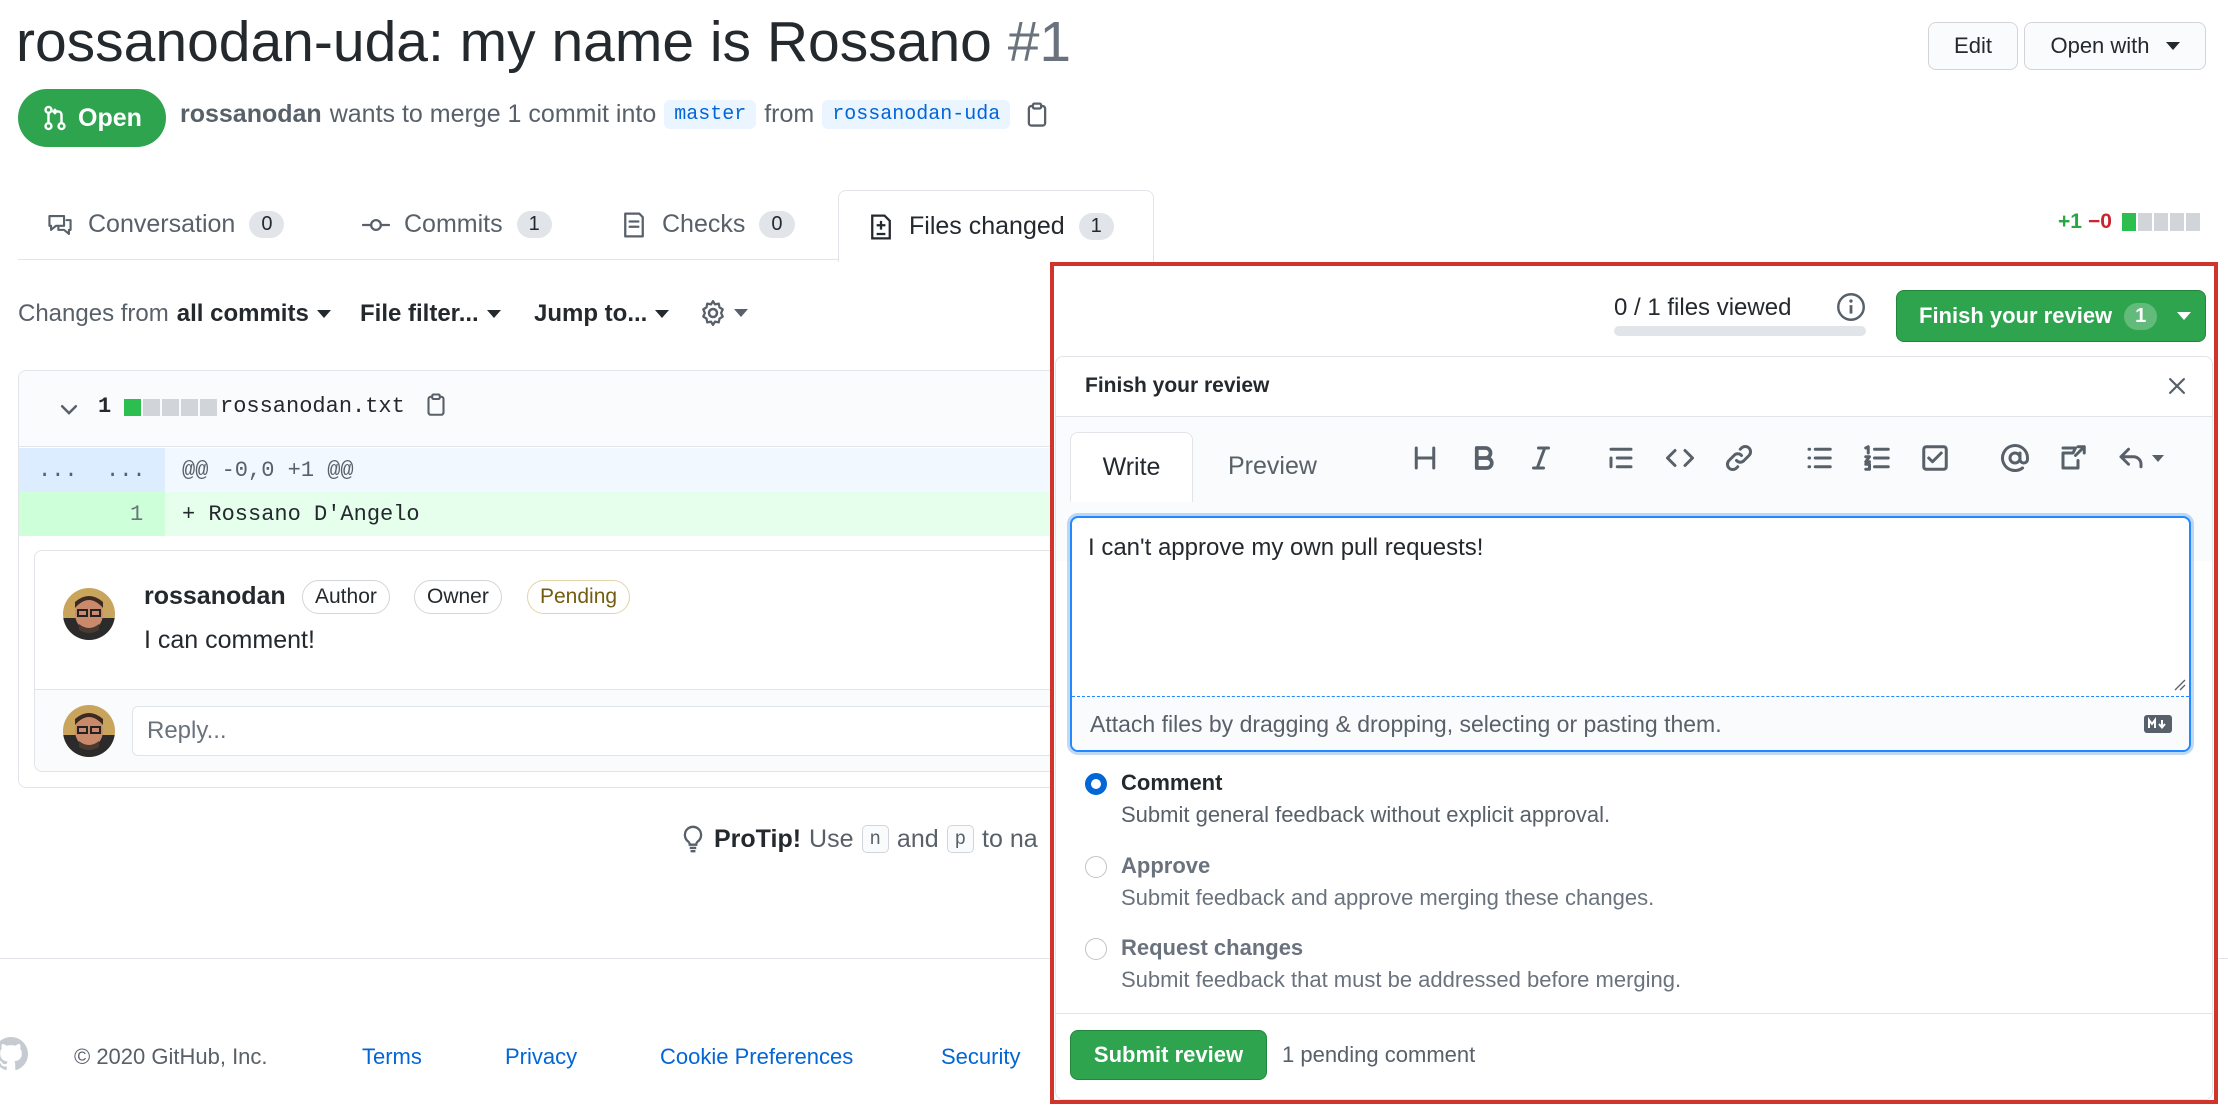  I want to click on info-icon, so click(1851, 307).